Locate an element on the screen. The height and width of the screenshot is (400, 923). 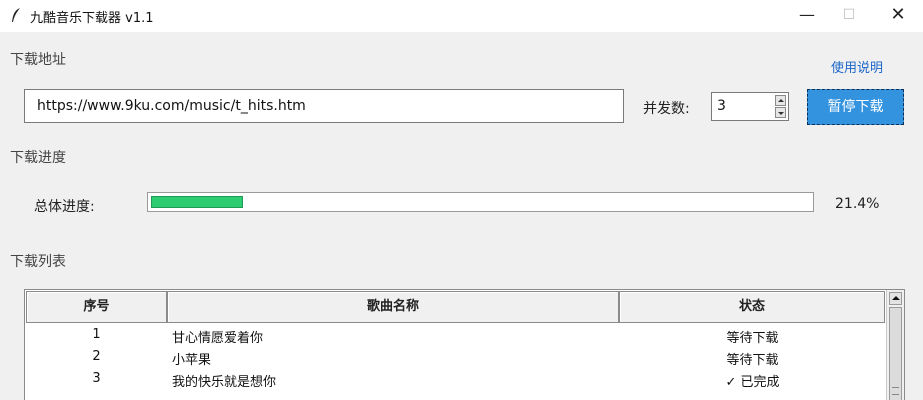
overall-progress-bar is located at coordinates (480, 202).